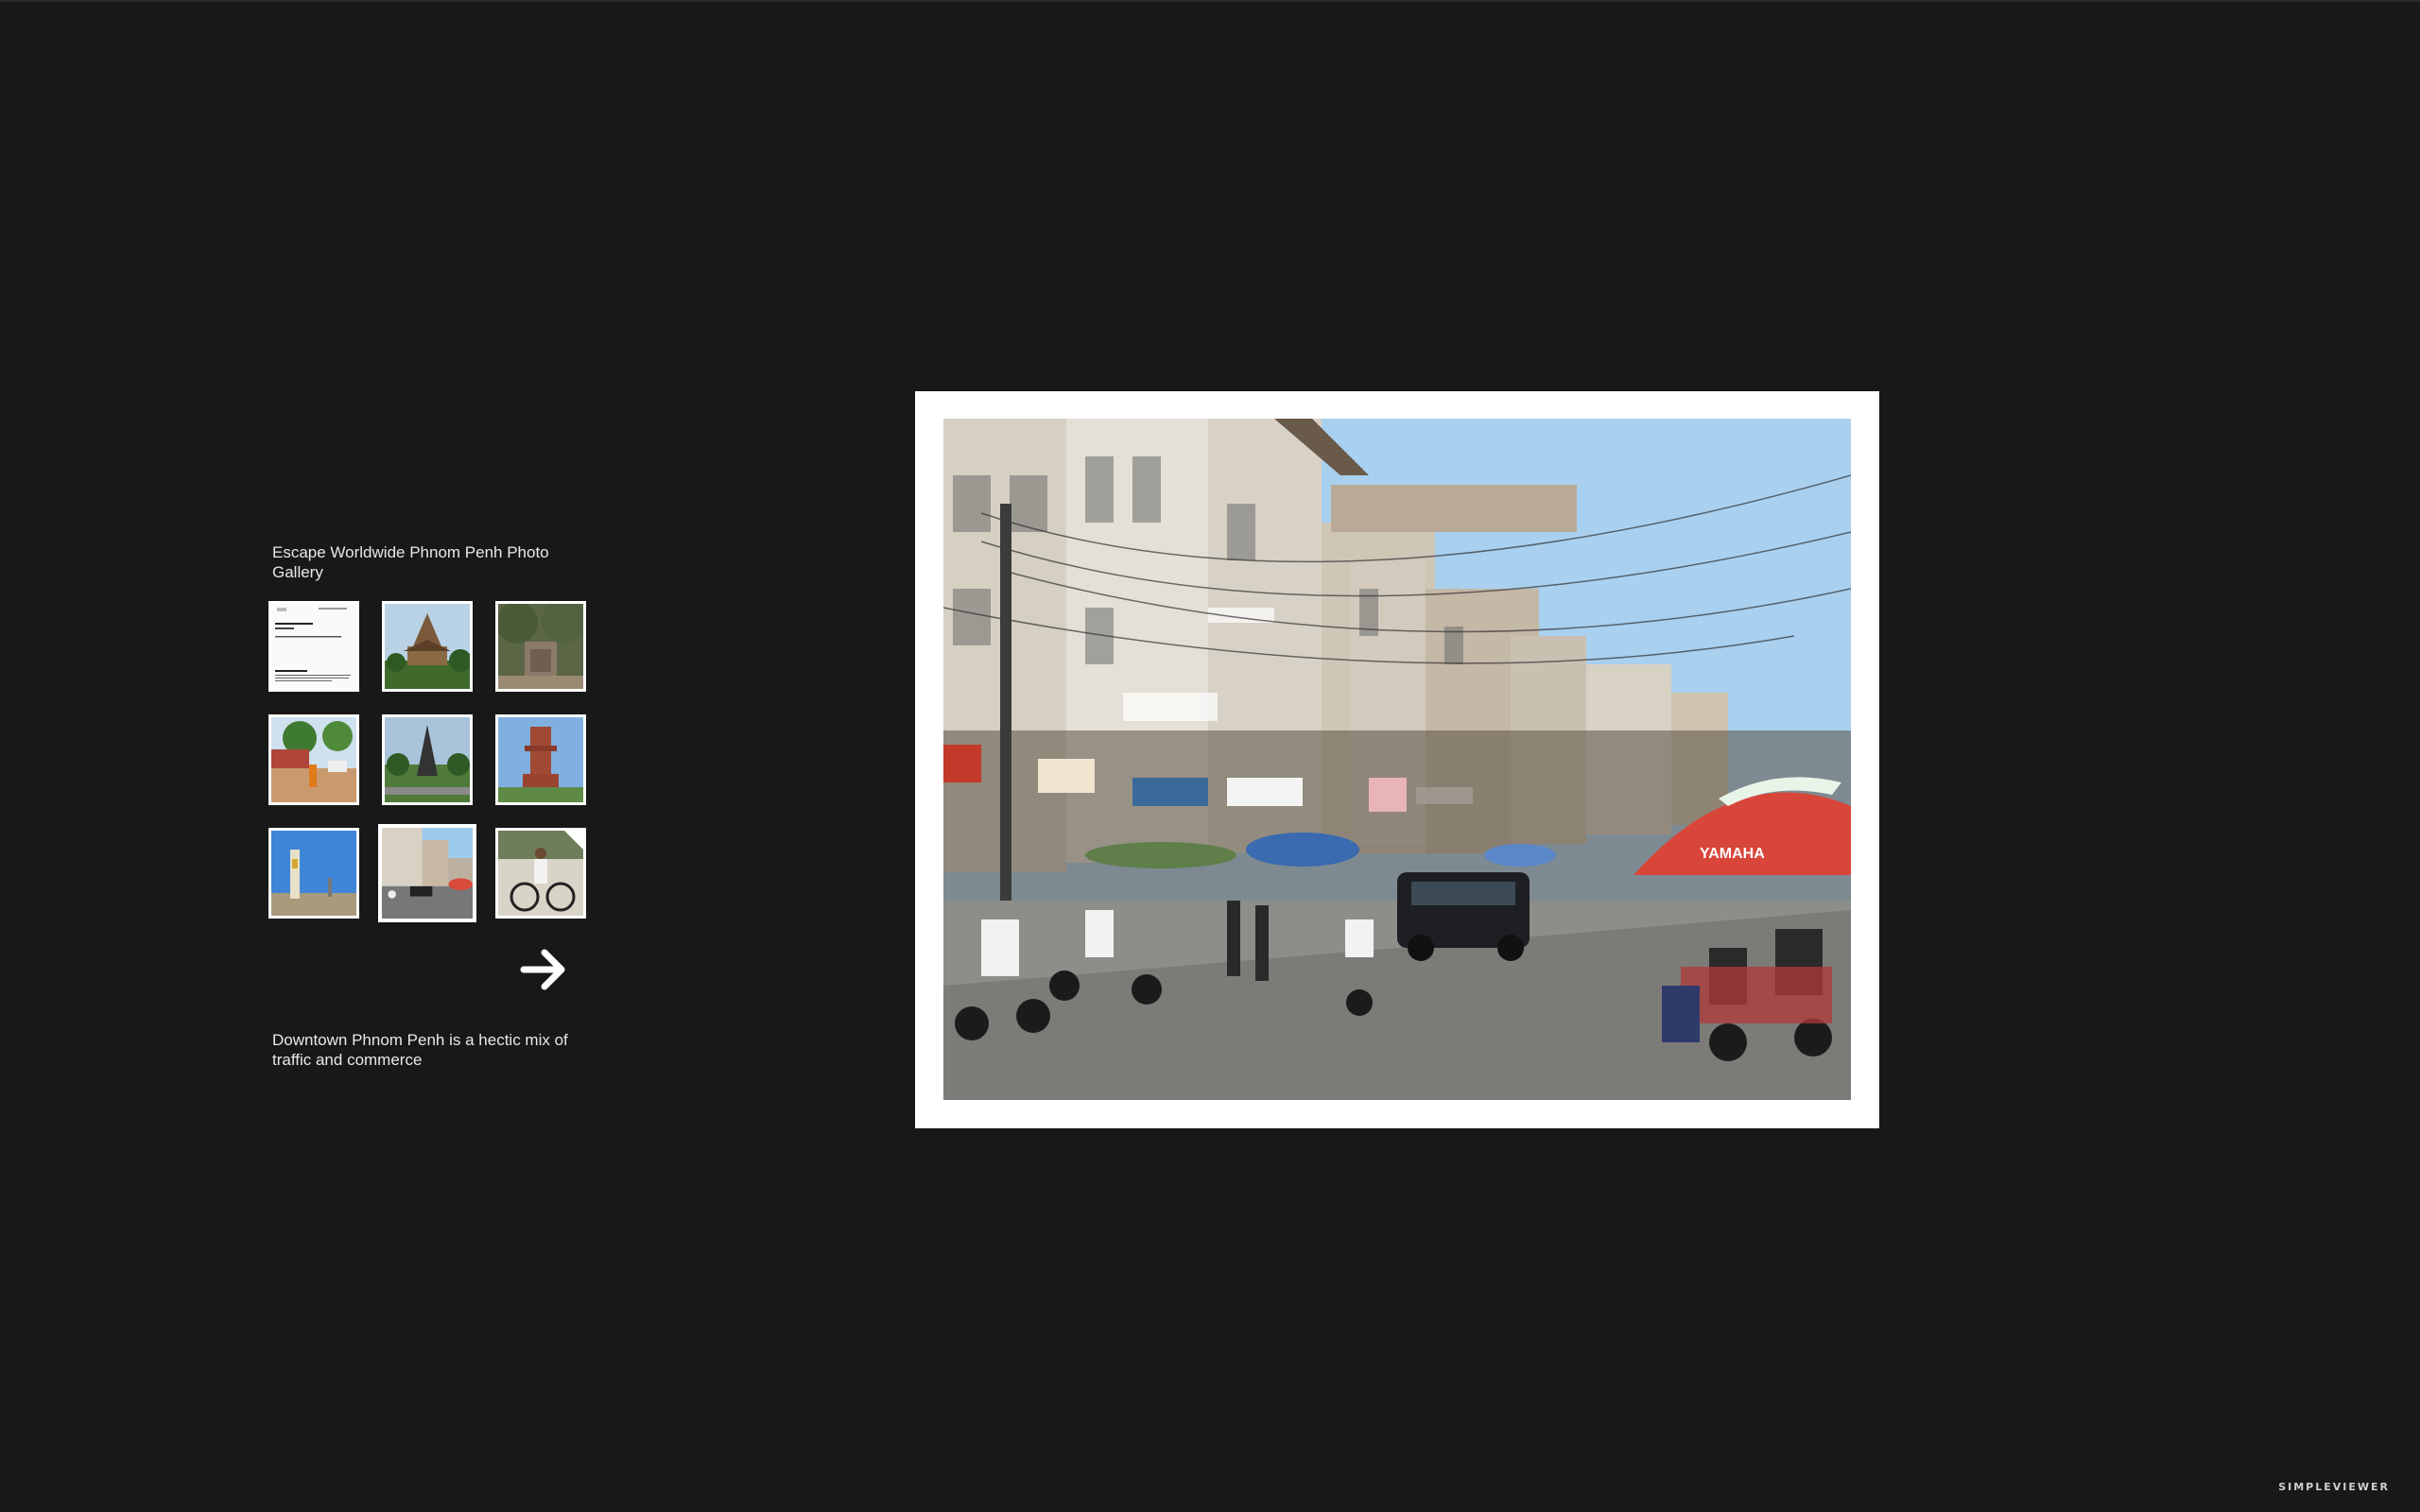 This screenshot has height=1512, width=2420. I want to click on arrow-right-icon, so click(543, 969).